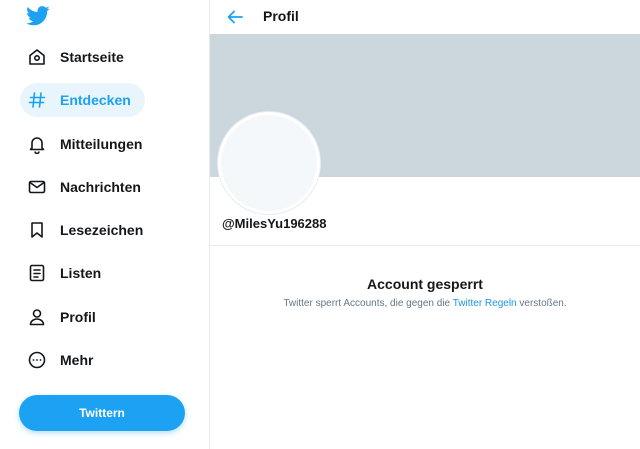  Describe the element at coordinates (102, 230) in the screenshot. I see `sidebar-item-label: Lesezeichen` at that location.